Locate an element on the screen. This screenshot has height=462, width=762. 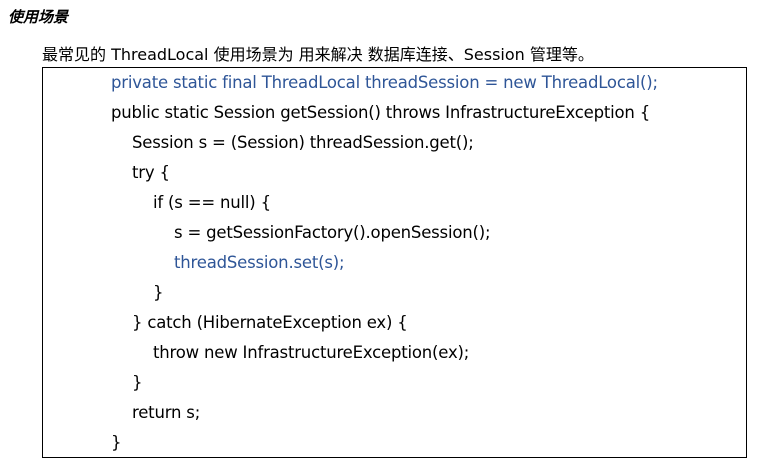
code-line: s = getSessionFactory().openSession(); is located at coordinates (332, 232).